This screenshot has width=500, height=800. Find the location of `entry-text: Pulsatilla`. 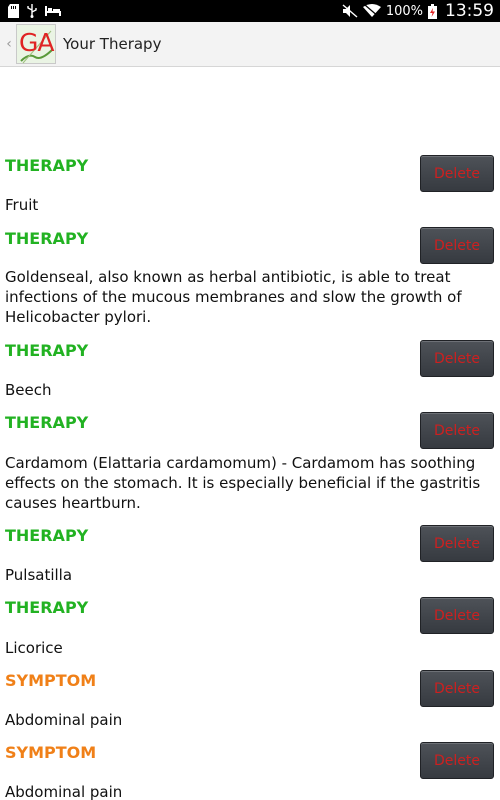

entry-text: Pulsatilla is located at coordinates (39, 575).